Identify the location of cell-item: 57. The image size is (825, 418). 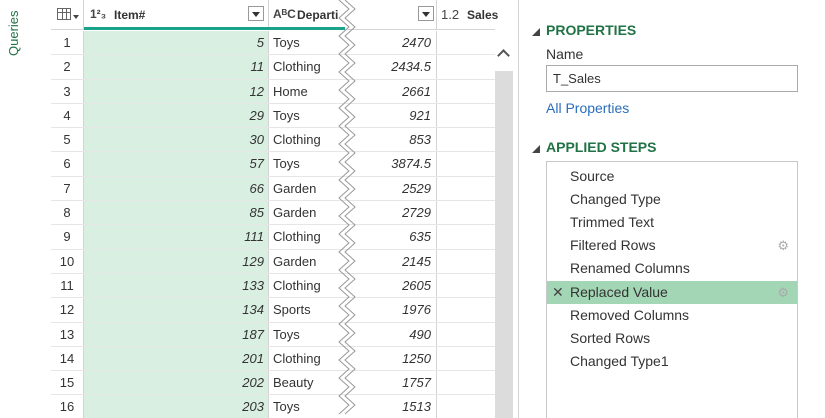
(176, 164).